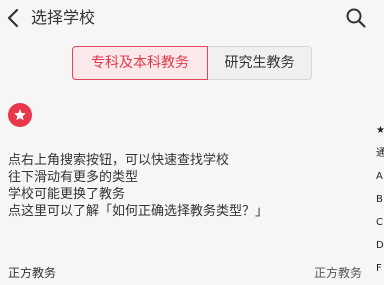 The image size is (384, 285). What do you see at coordinates (380, 158) in the screenshot?
I see `index-letter: 通` at bounding box center [380, 158].